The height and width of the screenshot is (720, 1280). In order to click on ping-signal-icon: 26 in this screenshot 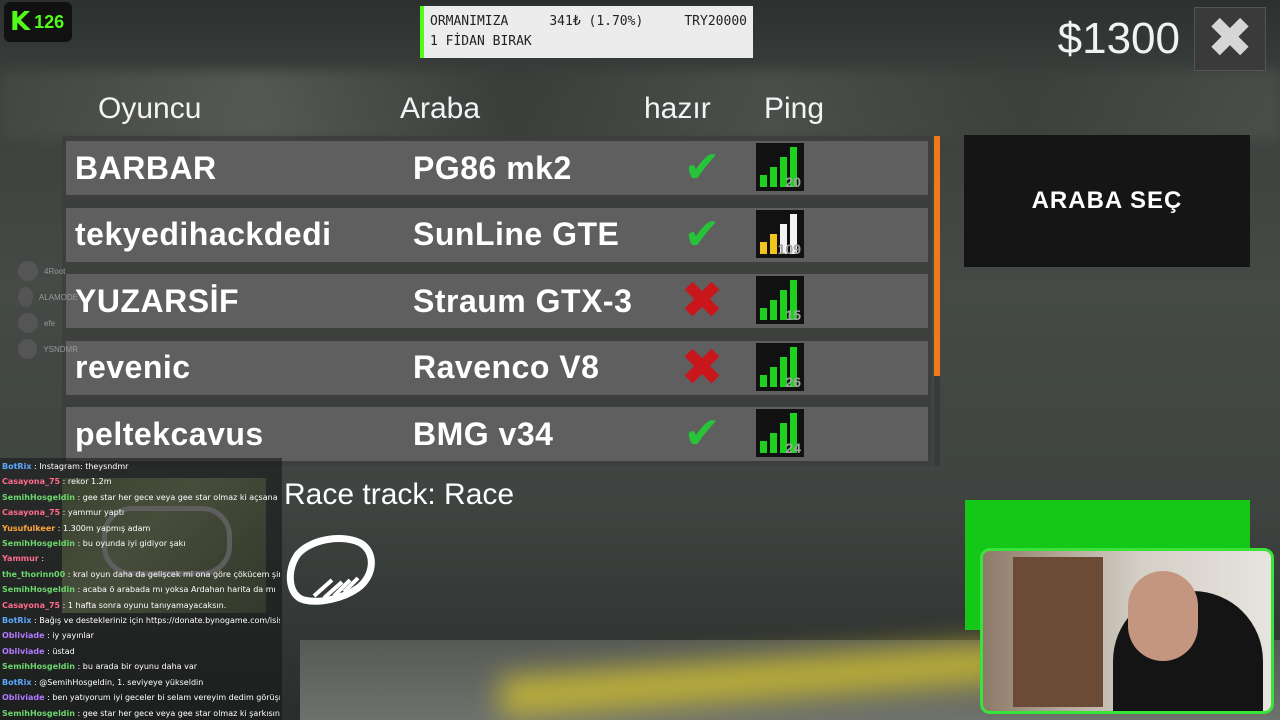, I will do `click(780, 366)`.